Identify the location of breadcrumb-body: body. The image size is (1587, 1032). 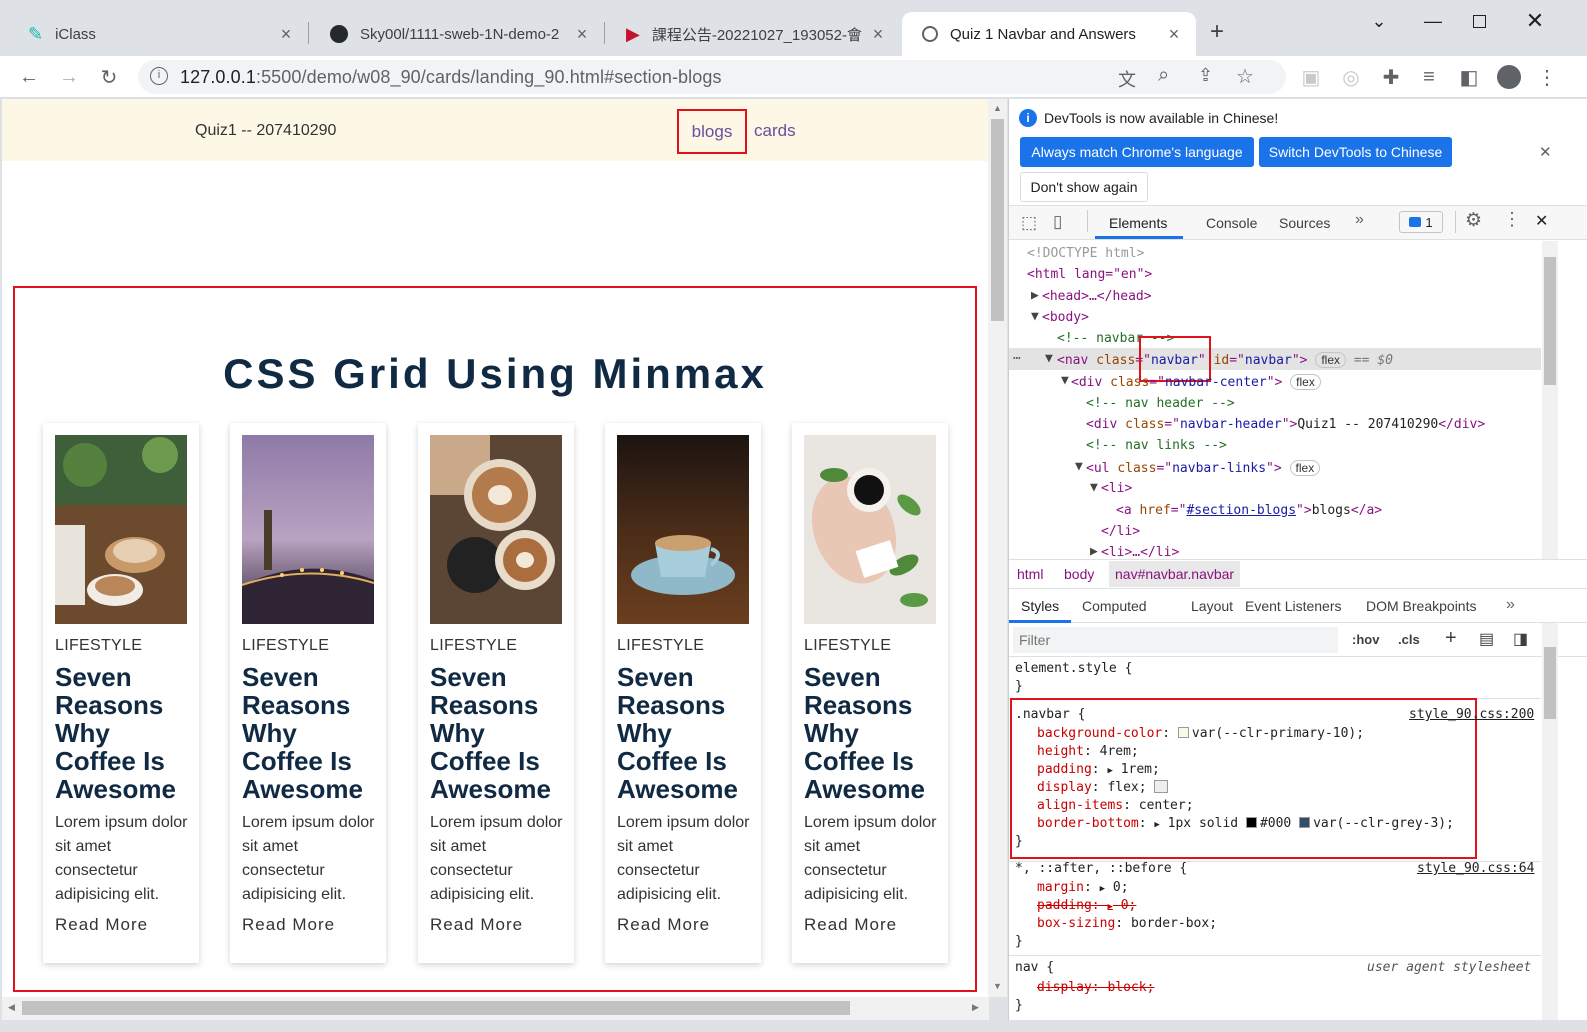
(1079, 574).